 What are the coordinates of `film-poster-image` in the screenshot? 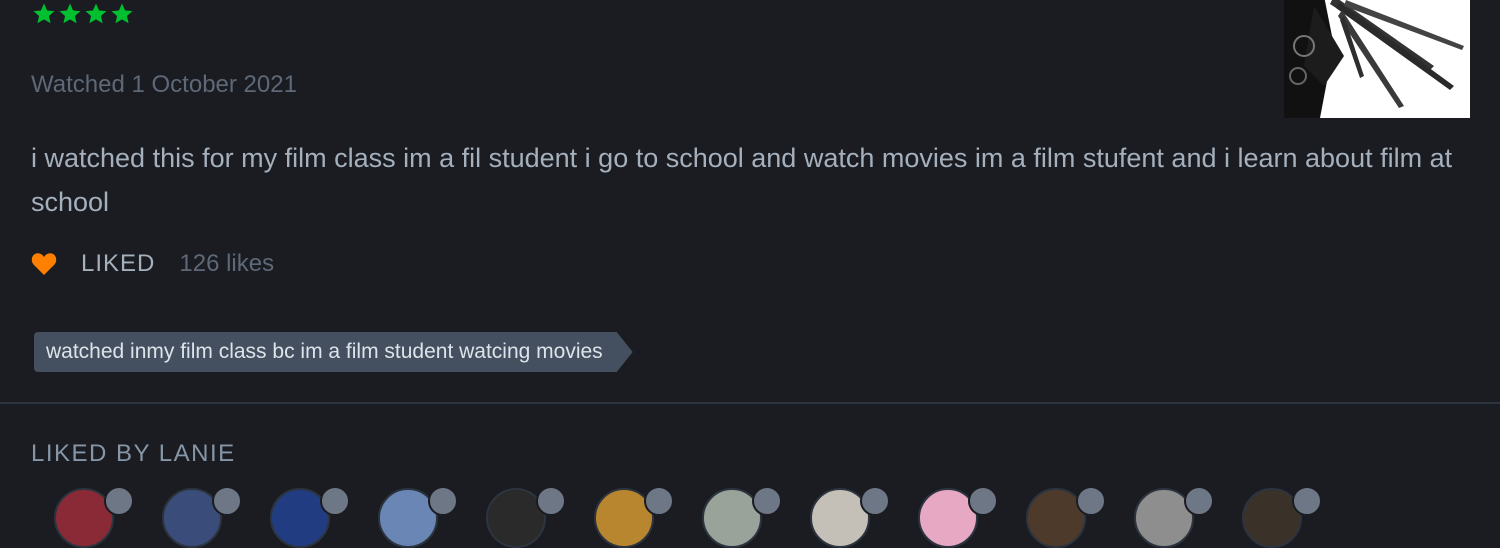 It's located at (1377, 59).